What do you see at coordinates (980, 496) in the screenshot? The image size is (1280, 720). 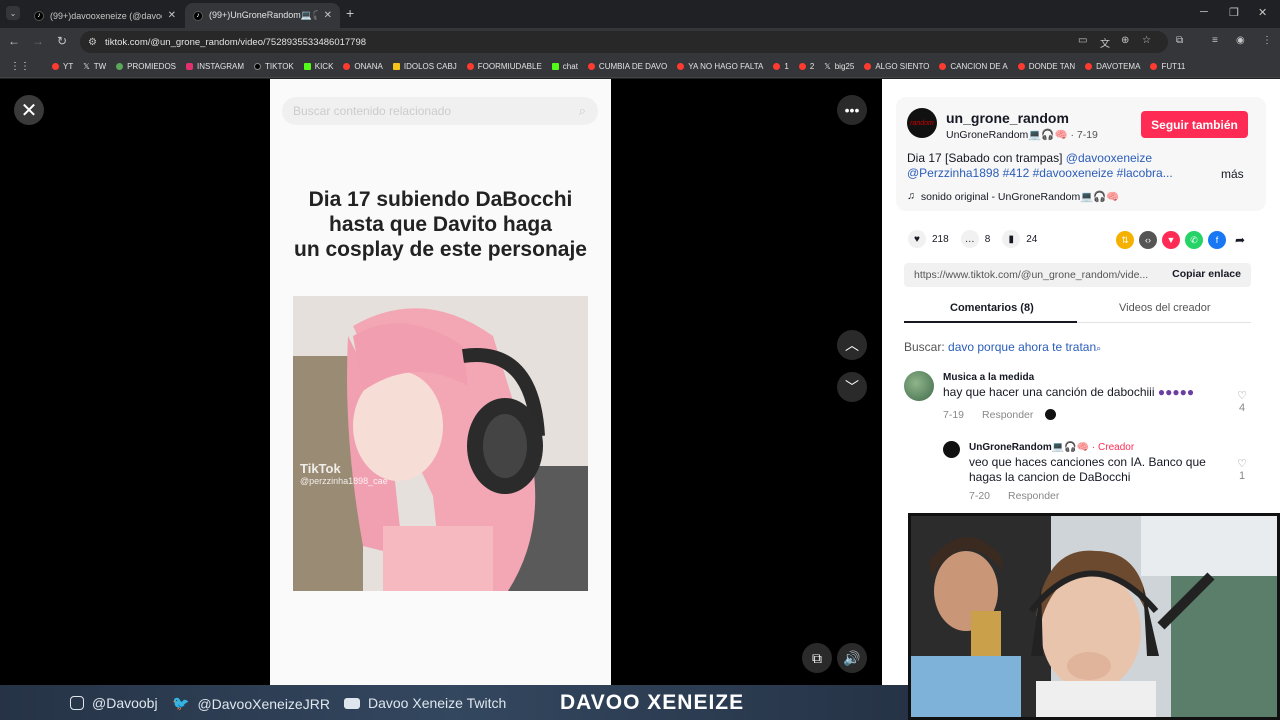 I see `reply-date: 7-20` at bounding box center [980, 496].